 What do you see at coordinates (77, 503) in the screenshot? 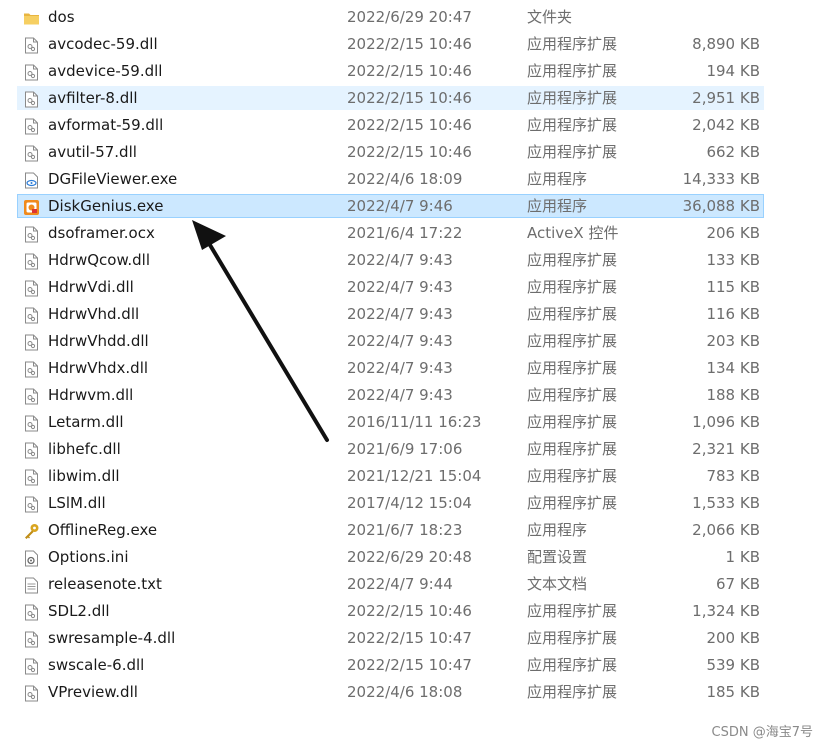
I see `file-name: LSlM.dll` at bounding box center [77, 503].